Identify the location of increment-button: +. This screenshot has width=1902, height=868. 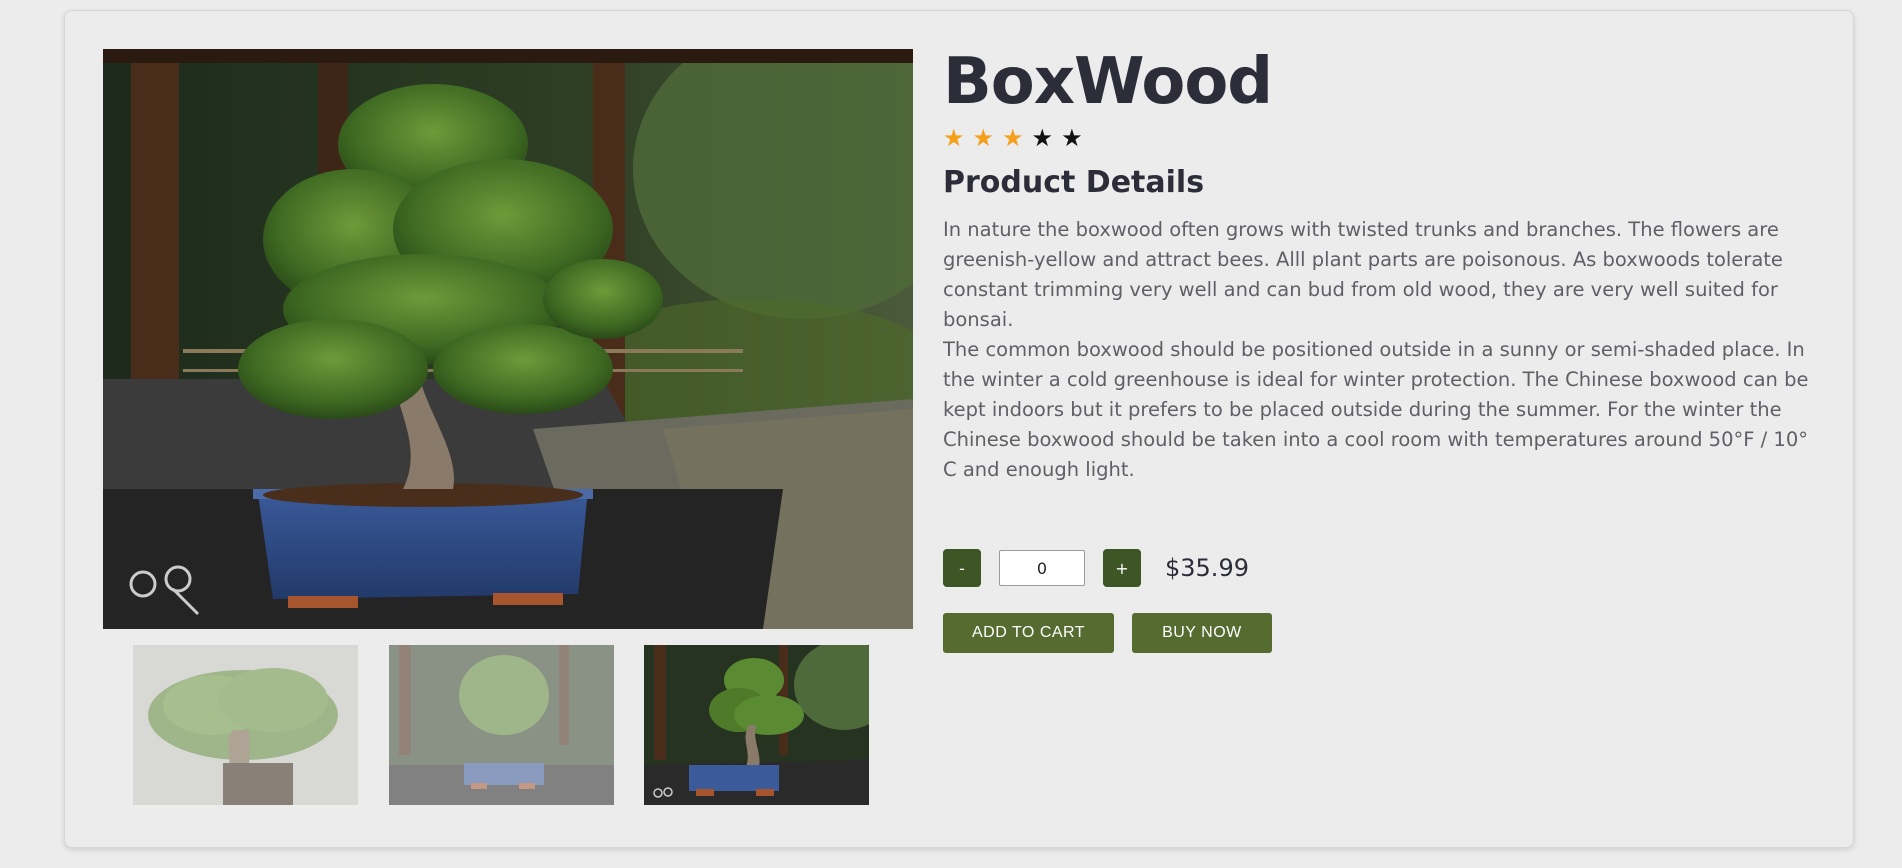
(1122, 568).